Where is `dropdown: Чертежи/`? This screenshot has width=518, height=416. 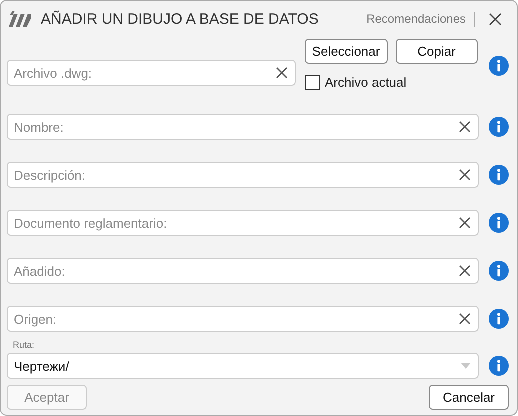 dropdown: Чертежи/ is located at coordinates (243, 366).